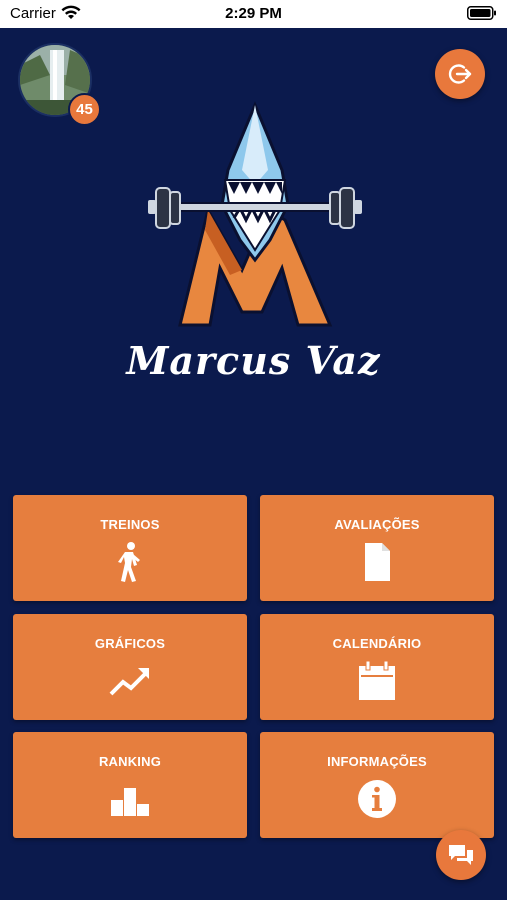 This screenshot has width=507, height=900. I want to click on tile-graficos: GRÁFICOS, so click(130, 667).